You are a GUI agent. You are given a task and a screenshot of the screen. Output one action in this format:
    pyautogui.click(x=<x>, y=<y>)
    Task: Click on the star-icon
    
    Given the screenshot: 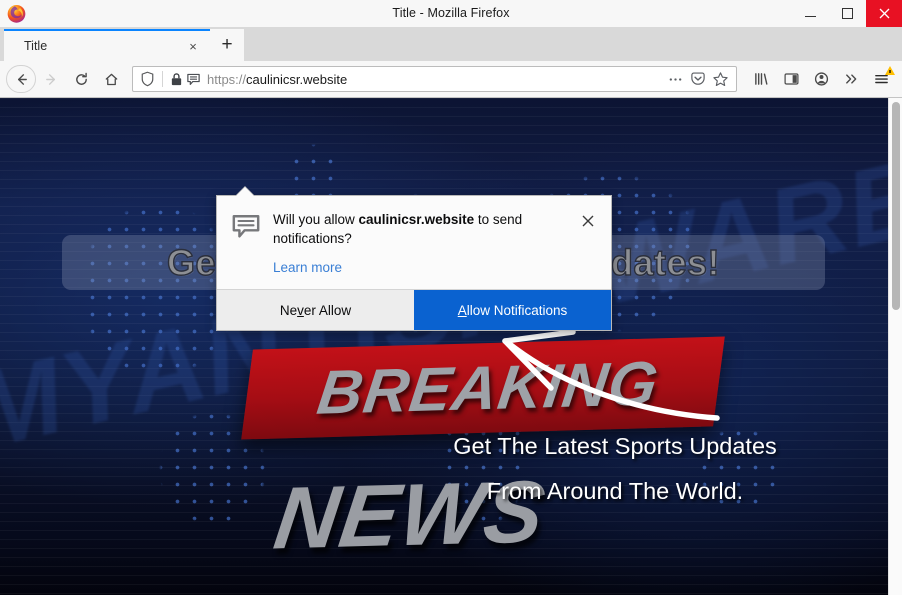 What is the action you would take?
    pyautogui.click(x=720, y=79)
    